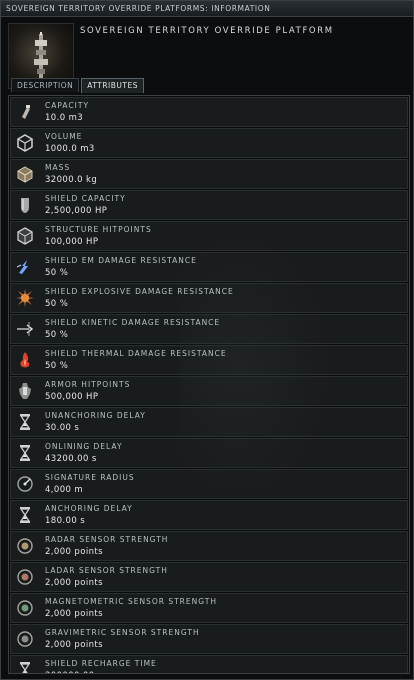  I want to click on attribute-label: VOLUME, so click(64, 136).